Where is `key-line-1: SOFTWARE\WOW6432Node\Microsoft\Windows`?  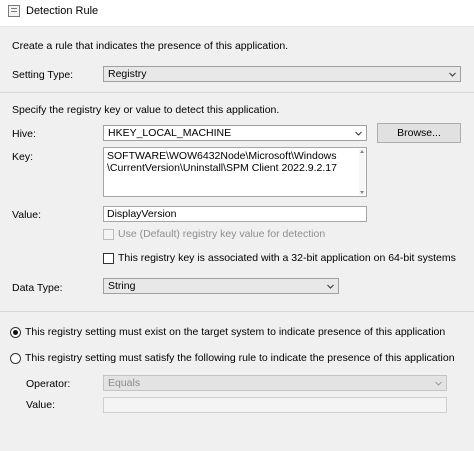 key-line-1: SOFTWARE\WOW6432Node\Microsoft\Windows is located at coordinates (222, 156).